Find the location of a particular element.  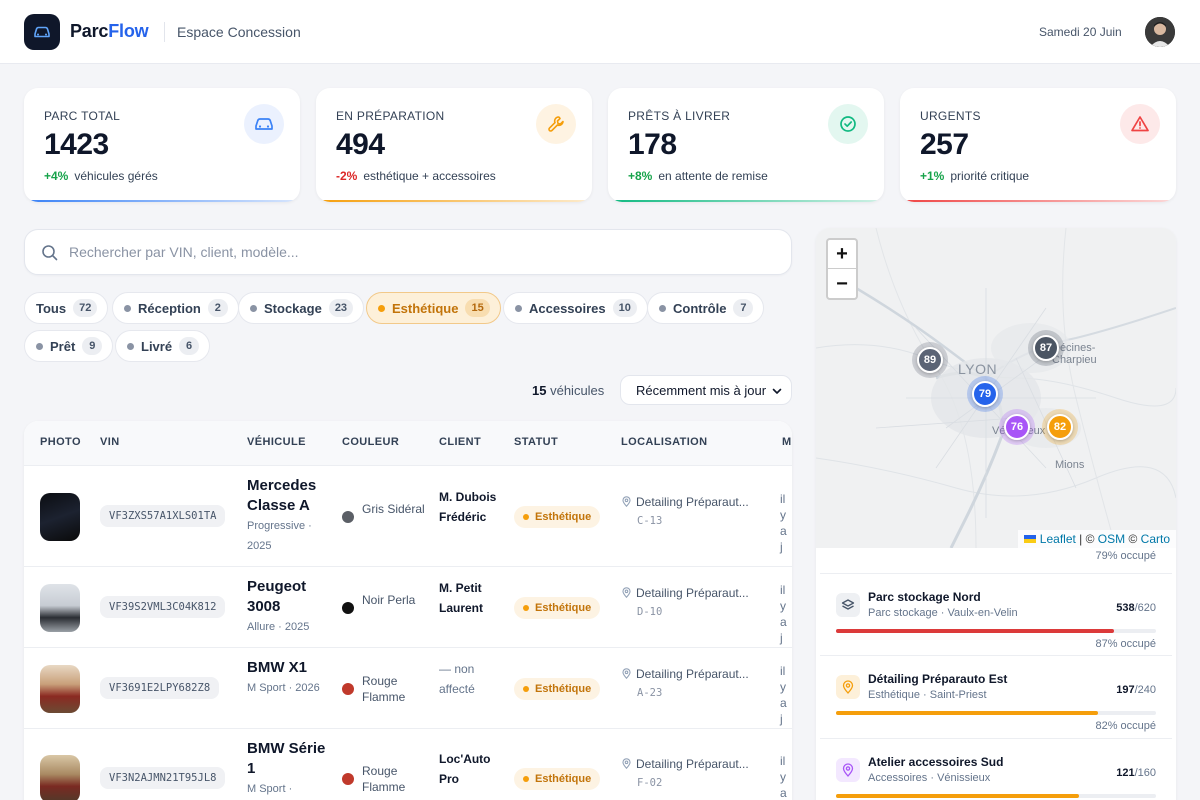

filter-chip-count: 15 is located at coordinates (477, 308).